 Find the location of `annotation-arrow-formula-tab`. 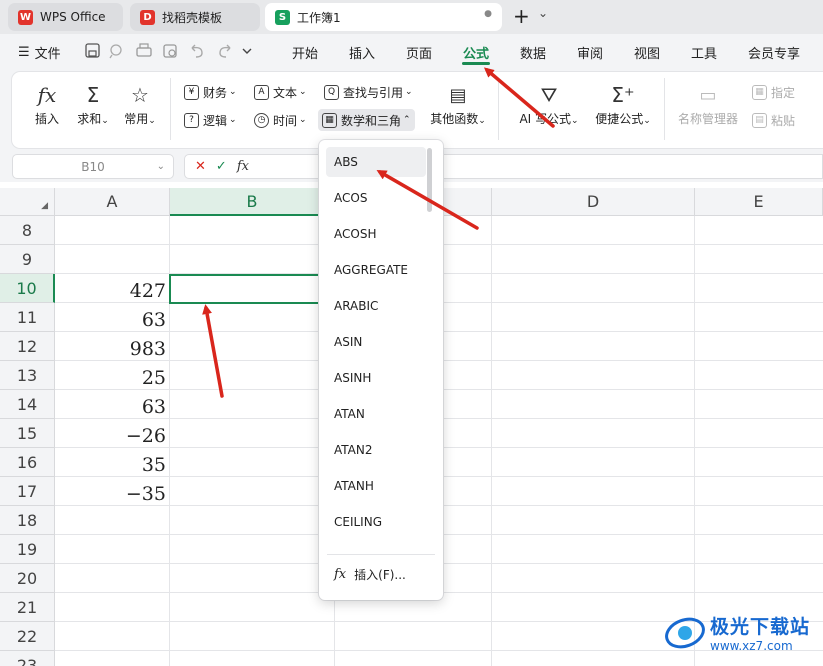

annotation-arrow-formula-tab is located at coordinates (519, 97).